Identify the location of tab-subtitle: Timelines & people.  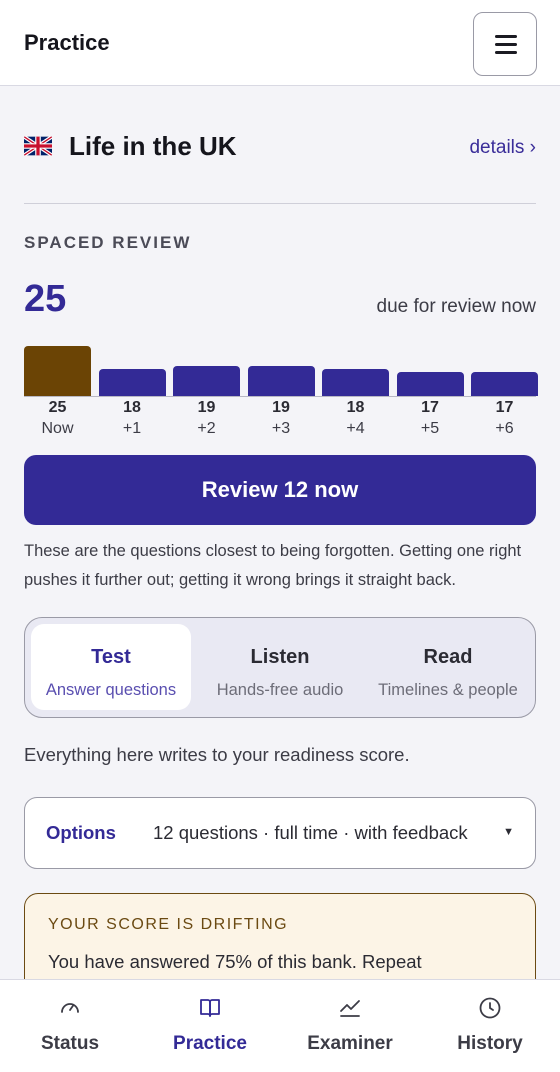
(448, 690).